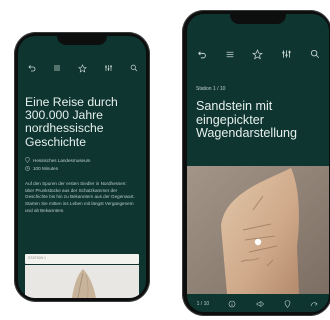  What do you see at coordinates (287, 304) in the screenshot?
I see `location-icon` at bounding box center [287, 304].